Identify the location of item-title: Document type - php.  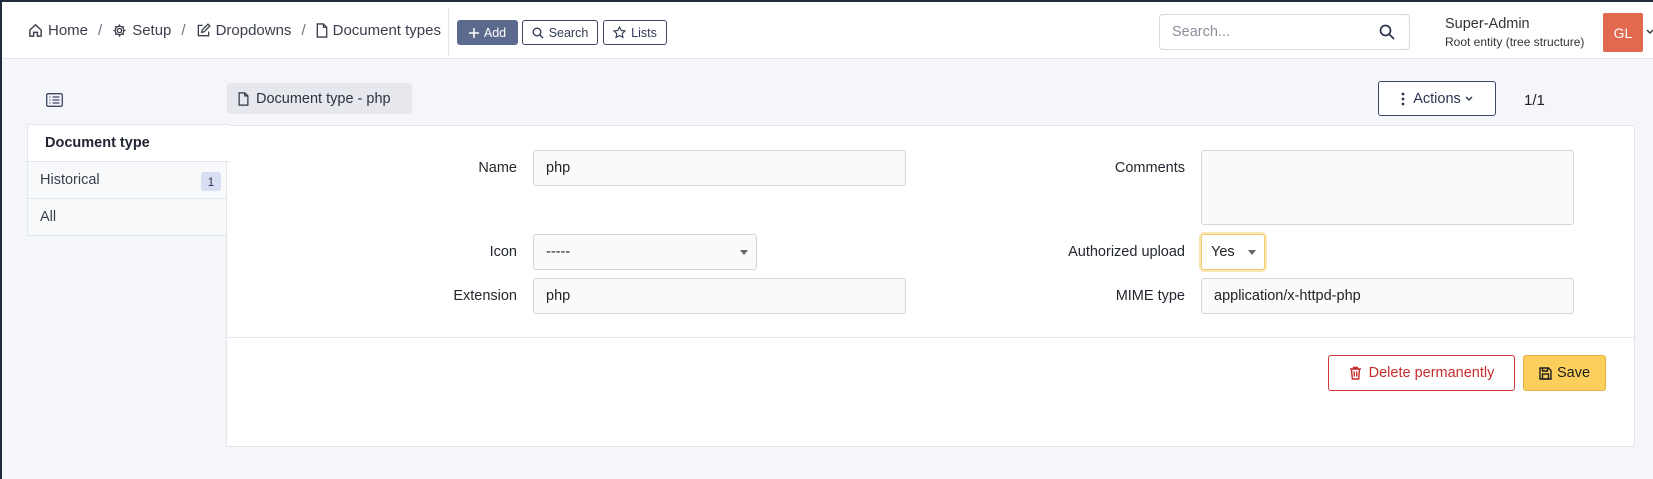
(319, 98).